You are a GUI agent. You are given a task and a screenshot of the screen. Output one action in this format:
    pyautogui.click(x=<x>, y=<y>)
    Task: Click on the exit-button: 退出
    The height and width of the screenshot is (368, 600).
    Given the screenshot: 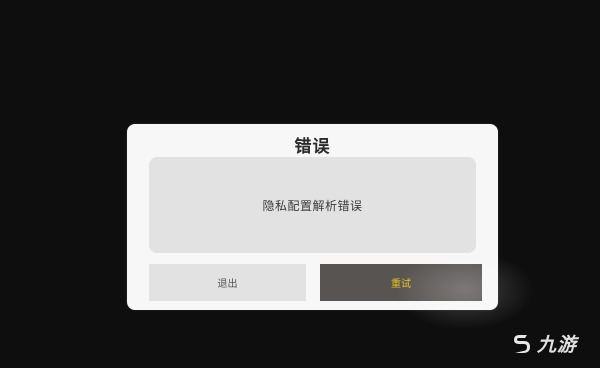 What is the action you would take?
    pyautogui.click(x=227, y=282)
    